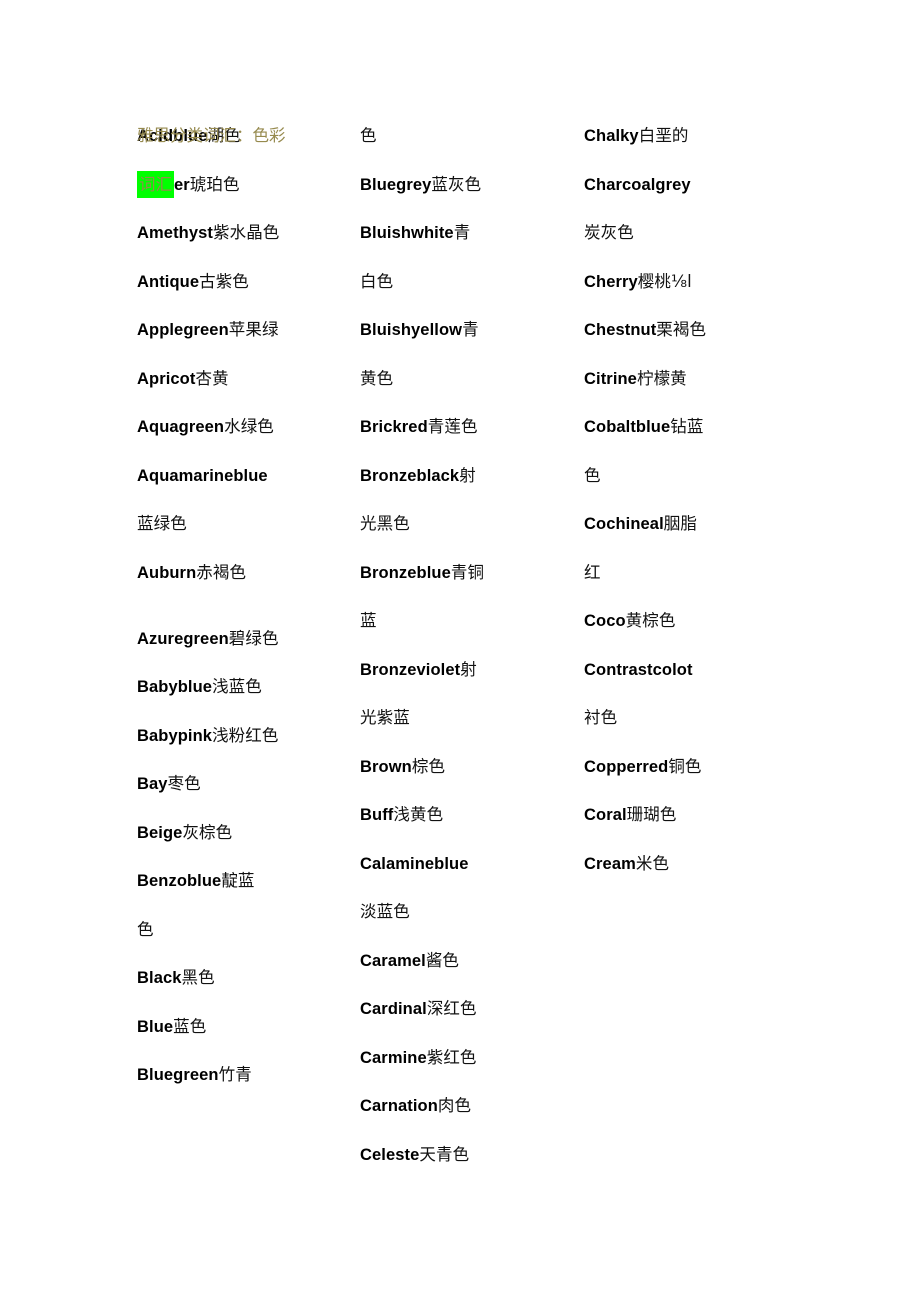  Describe the element at coordinates (663, 135) in the screenshot. I see `vocab-gloss-cn: 白垩的` at that location.